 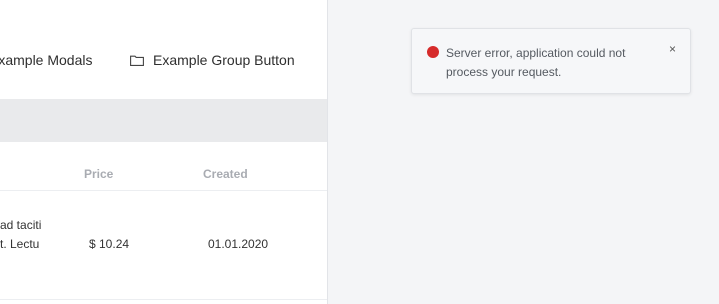 What do you see at coordinates (21, 225) in the screenshot?
I see `description-line: ad taciti` at bounding box center [21, 225].